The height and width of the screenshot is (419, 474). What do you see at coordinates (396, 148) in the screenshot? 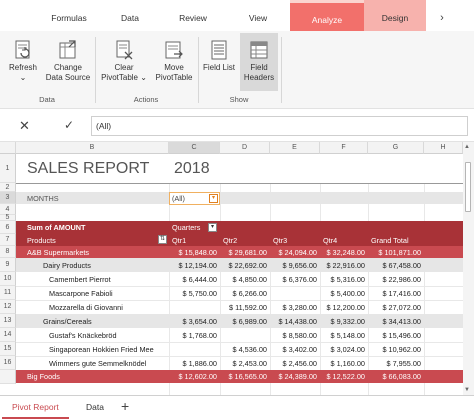
I see `column-header-g: G` at bounding box center [396, 148].